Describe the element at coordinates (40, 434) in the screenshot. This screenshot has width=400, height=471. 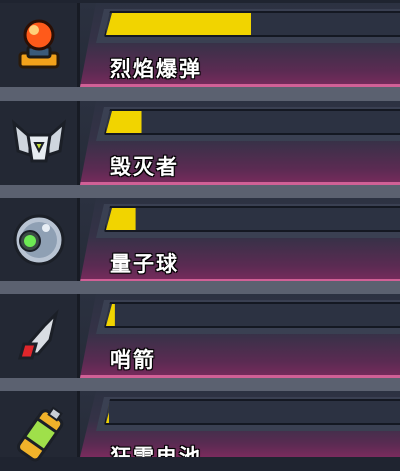
I see `thunder-battery-icon` at that location.